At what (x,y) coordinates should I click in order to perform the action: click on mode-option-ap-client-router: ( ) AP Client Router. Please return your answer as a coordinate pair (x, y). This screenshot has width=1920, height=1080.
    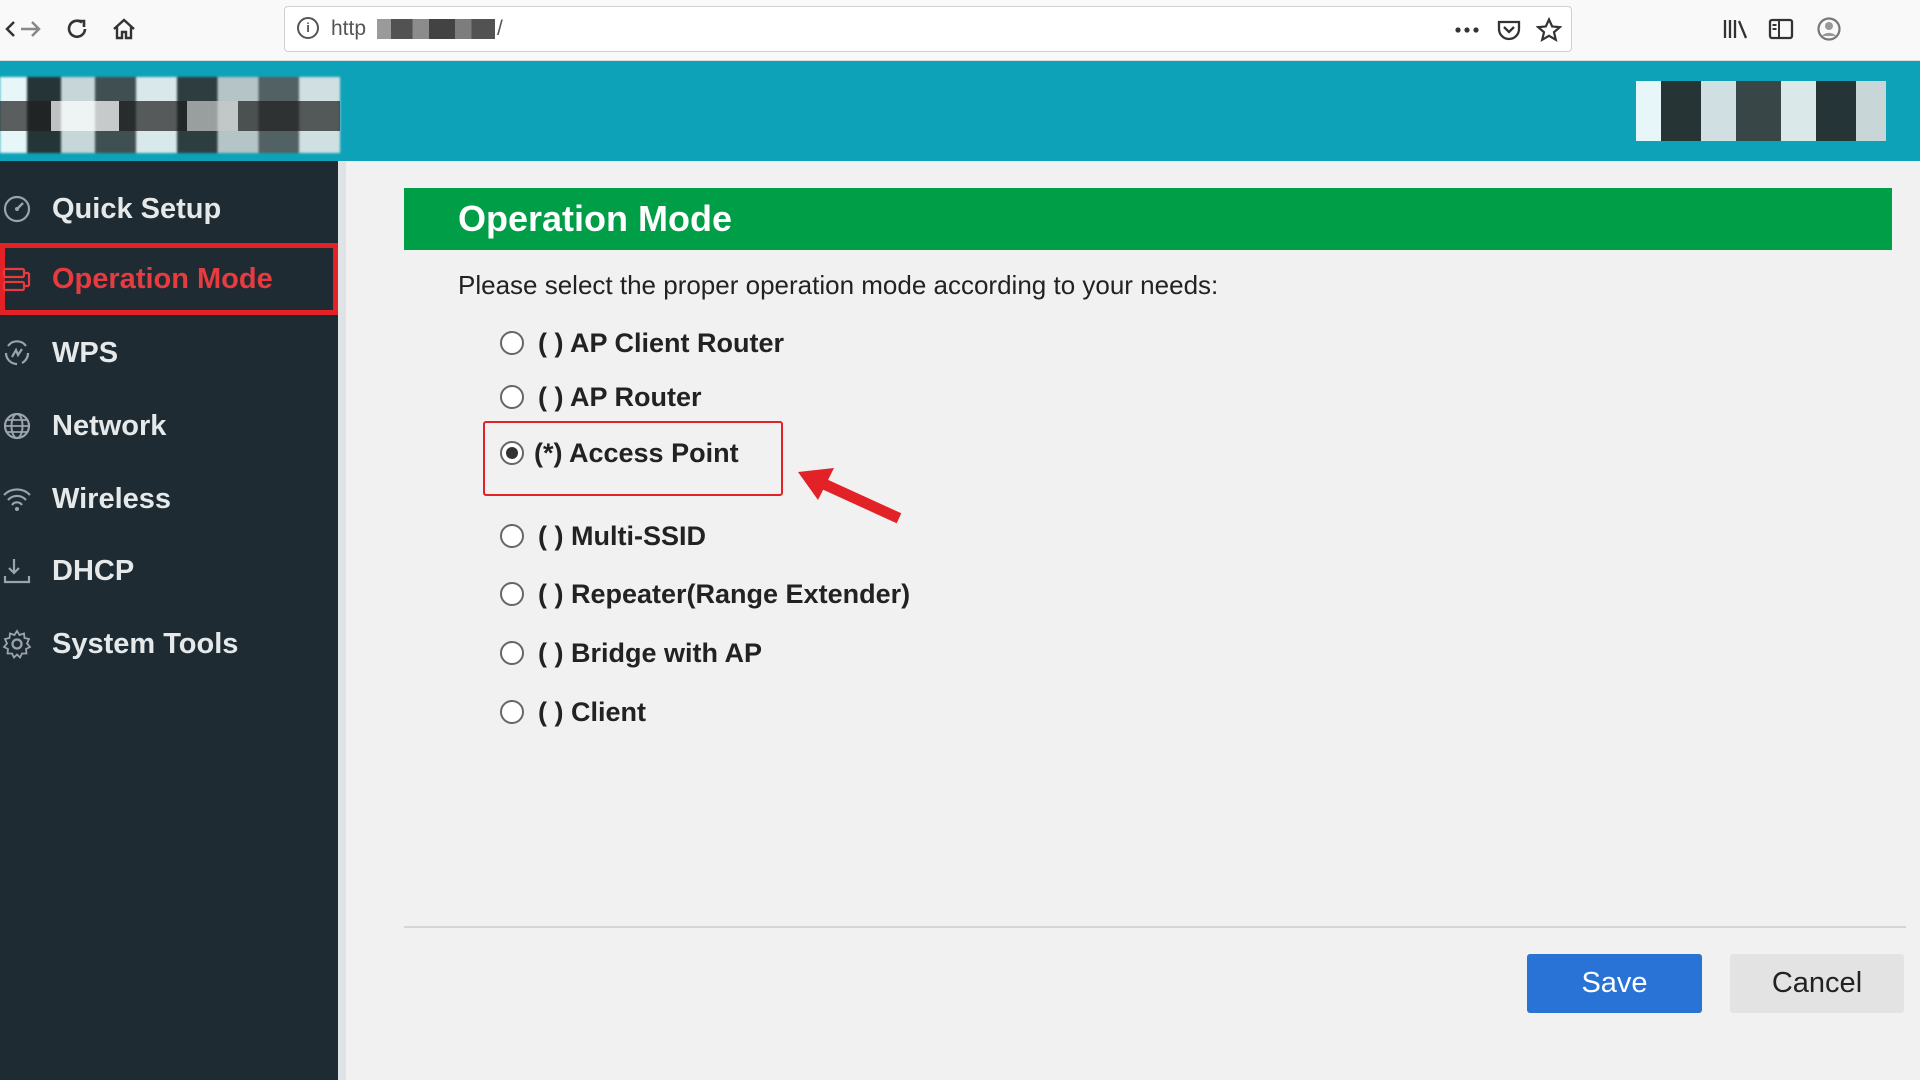
    Looking at the image, I should click on (642, 343).